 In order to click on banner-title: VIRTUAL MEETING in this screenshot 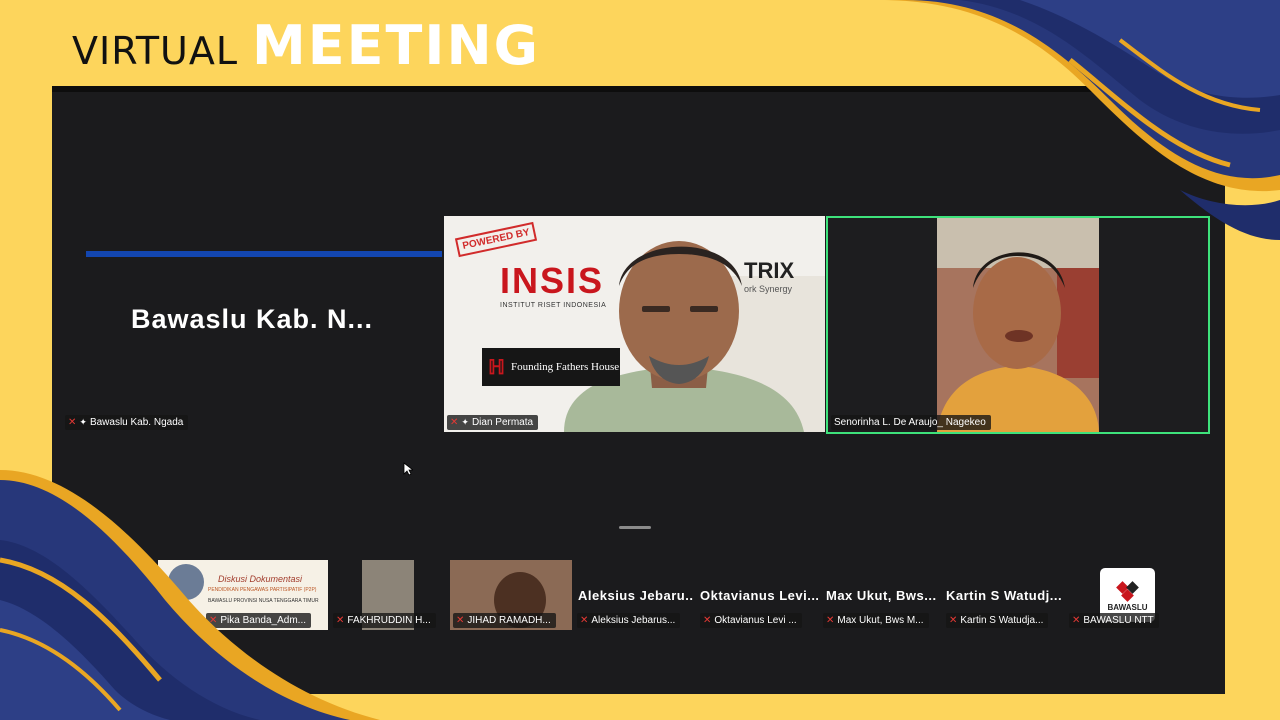, I will do `click(306, 45)`.